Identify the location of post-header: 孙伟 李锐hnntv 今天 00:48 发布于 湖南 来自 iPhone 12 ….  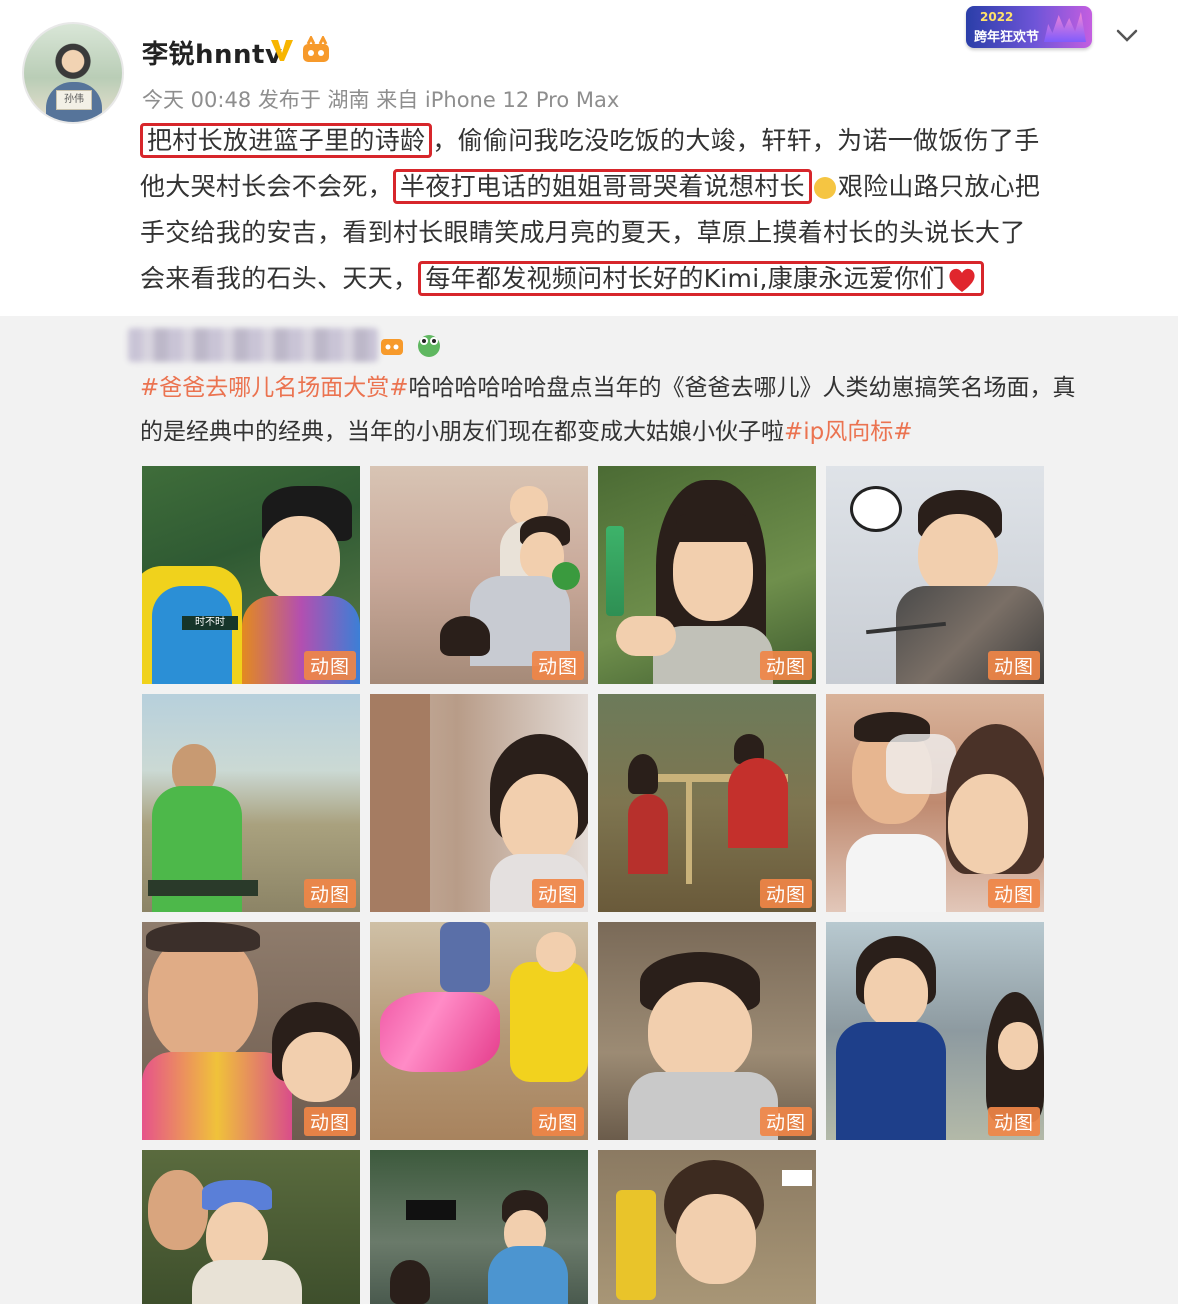
(589, 63).